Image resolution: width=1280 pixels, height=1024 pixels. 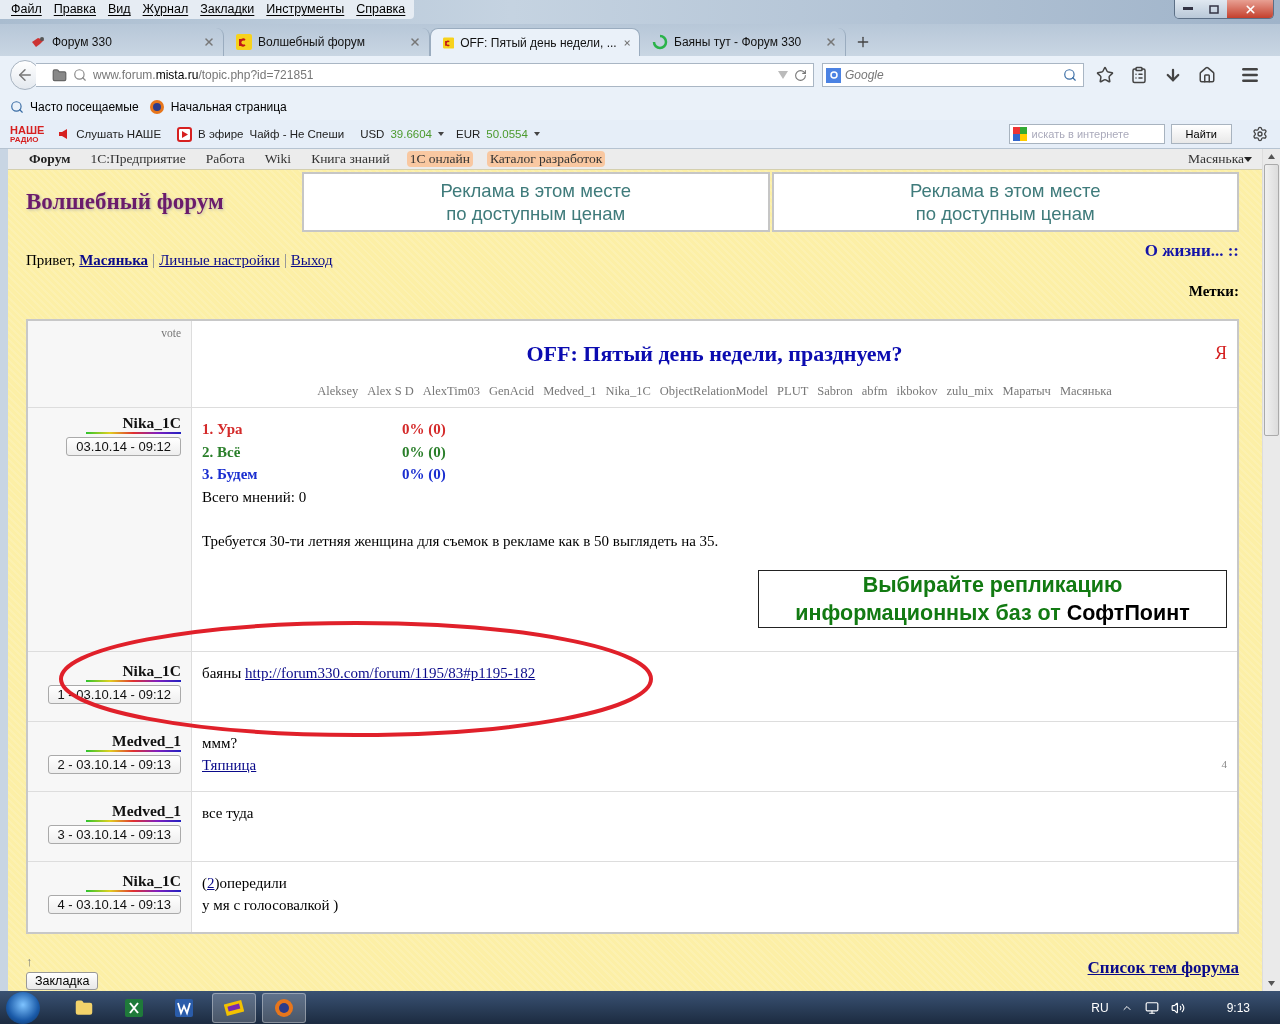 What do you see at coordinates (863, 42) in the screenshot?
I see `plus-icon` at bounding box center [863, 42].